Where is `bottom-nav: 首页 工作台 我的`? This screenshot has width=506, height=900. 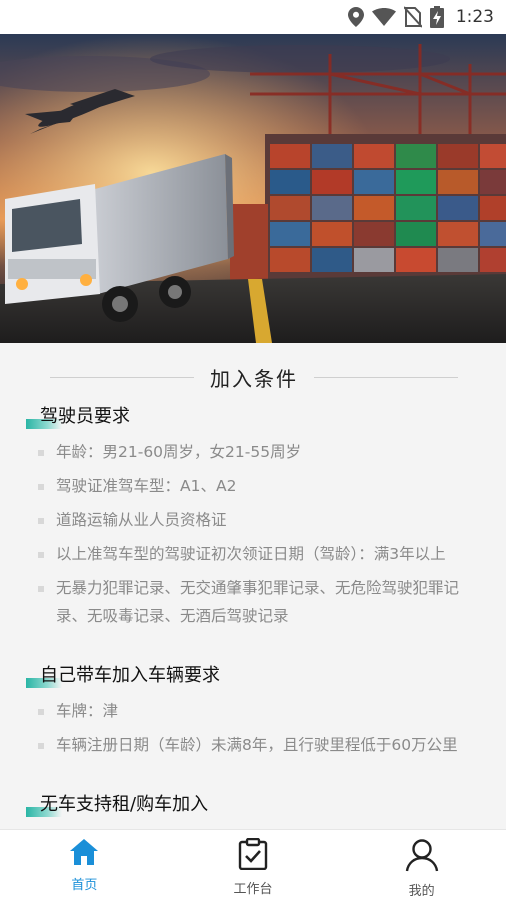 bottom-nav: 首页 工作台 我的 is located at coordinates (253, 864).